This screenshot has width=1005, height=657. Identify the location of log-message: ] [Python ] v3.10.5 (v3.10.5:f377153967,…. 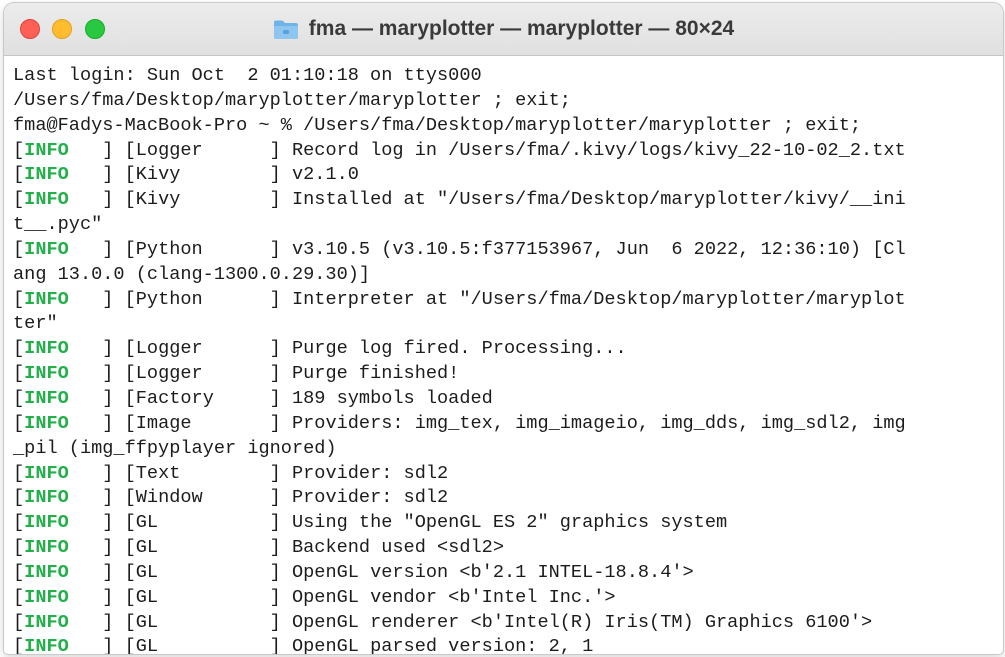
(487, 249).